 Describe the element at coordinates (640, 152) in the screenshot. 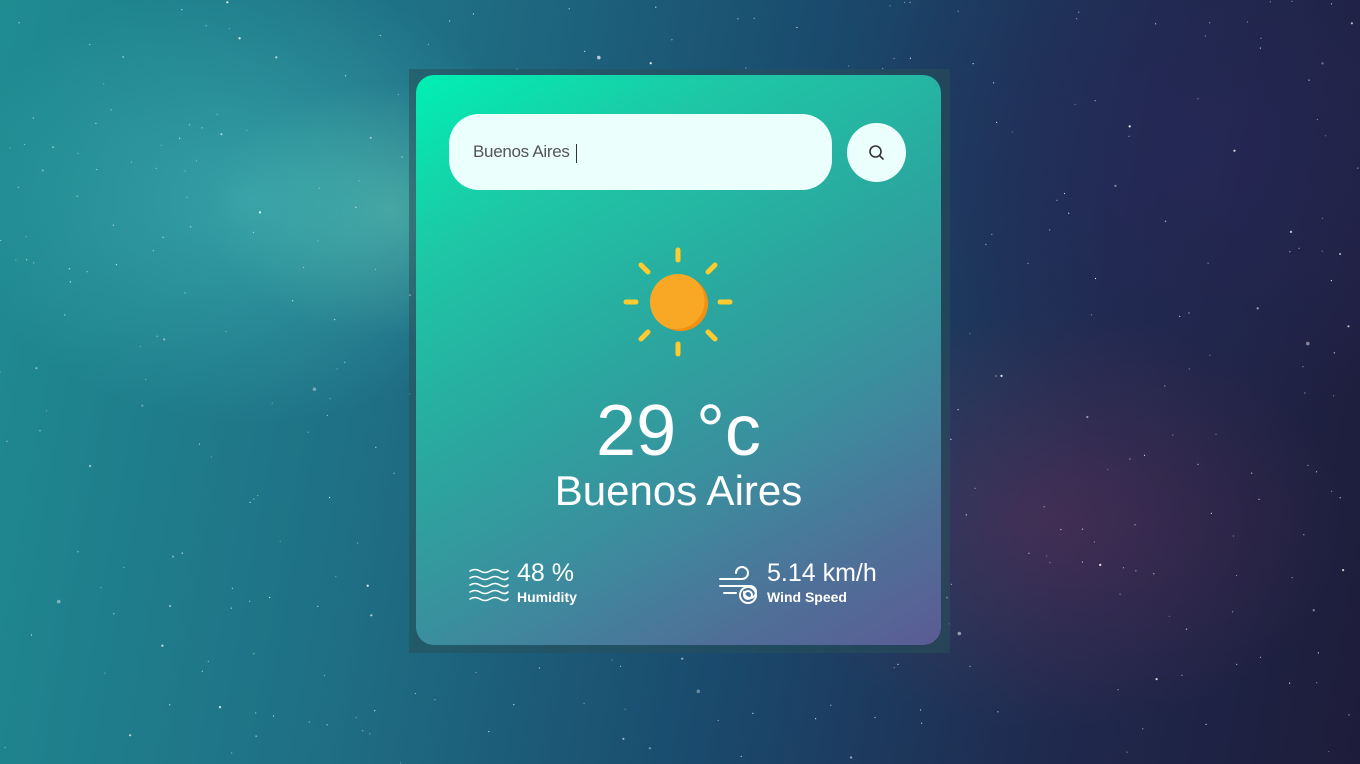

I see `search-input` at that location.